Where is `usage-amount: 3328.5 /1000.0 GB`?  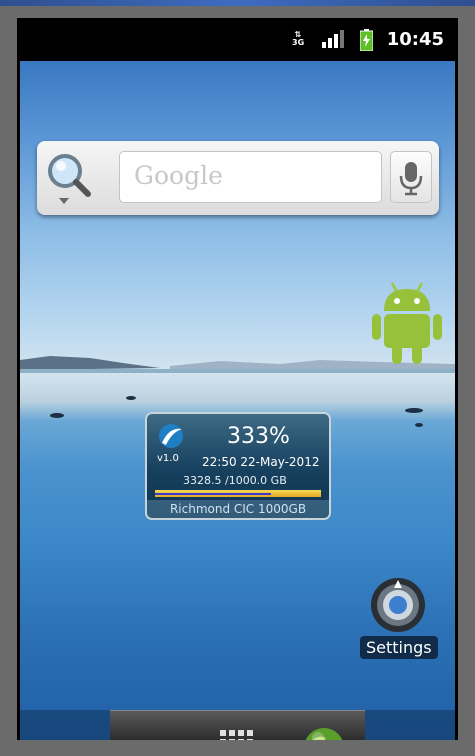 usage-amount: 3328.5 /1000.0 GB is located at coordinates (235, 480).